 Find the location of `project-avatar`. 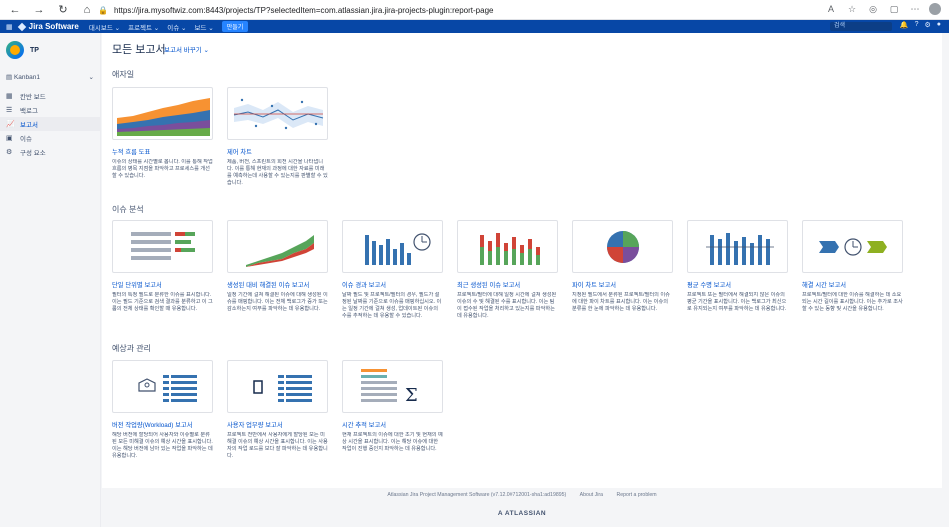

project-avatar is located at coordinates (15, 50).